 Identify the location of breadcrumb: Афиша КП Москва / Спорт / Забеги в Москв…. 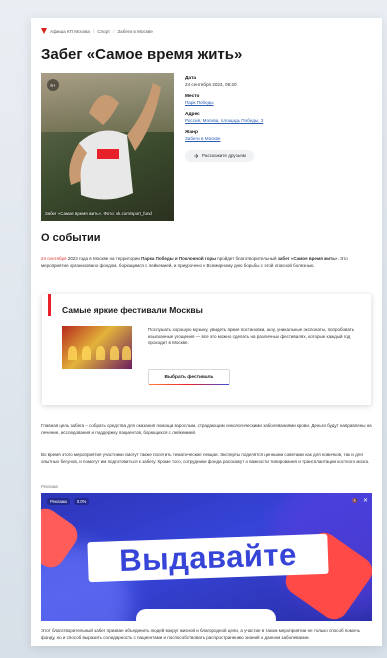
(97, 31).